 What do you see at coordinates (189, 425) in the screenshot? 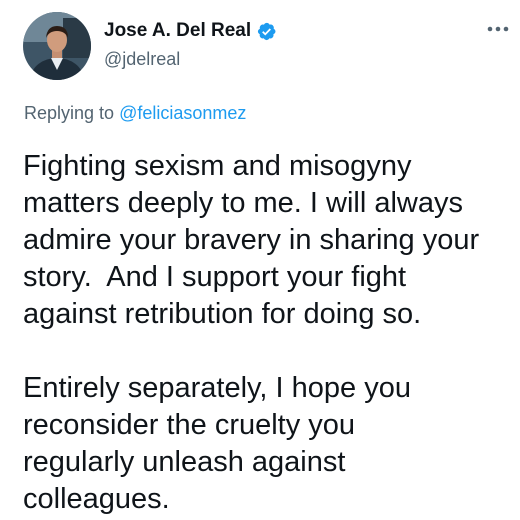
I see `tweet-text-line: reconsider the cruelty you` at bounding box center [189, 425].